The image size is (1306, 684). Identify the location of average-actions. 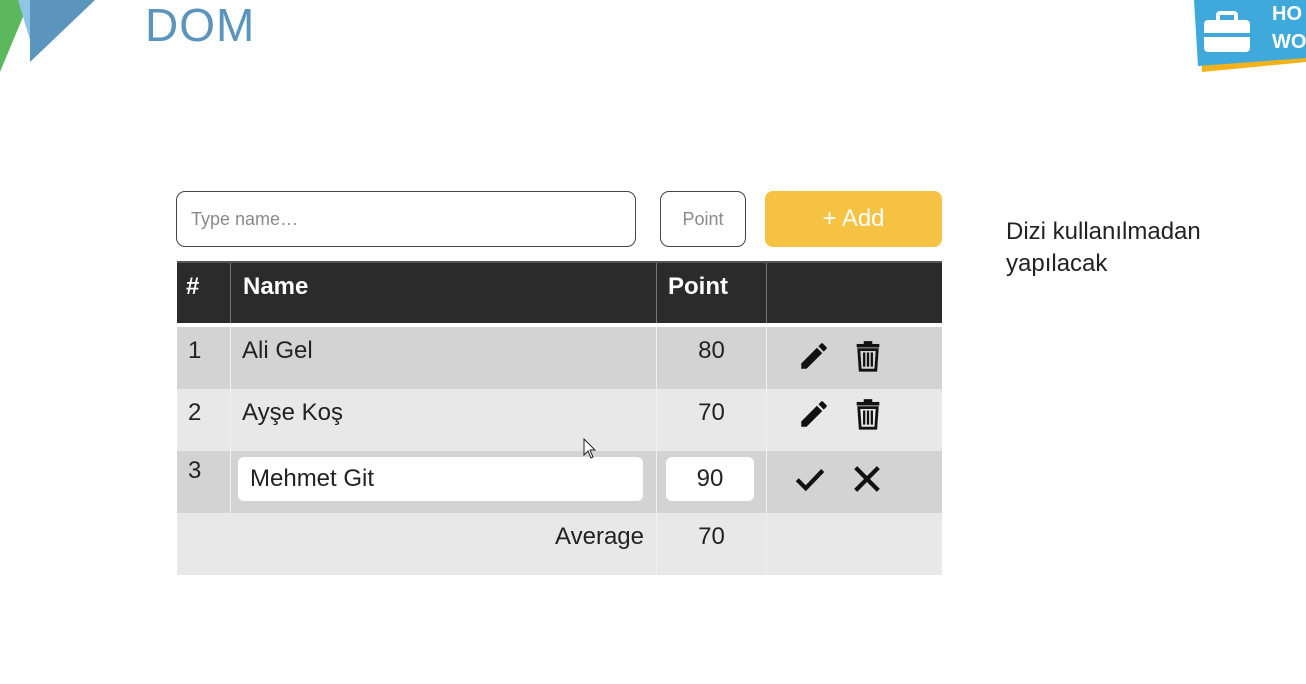
(854, 544).